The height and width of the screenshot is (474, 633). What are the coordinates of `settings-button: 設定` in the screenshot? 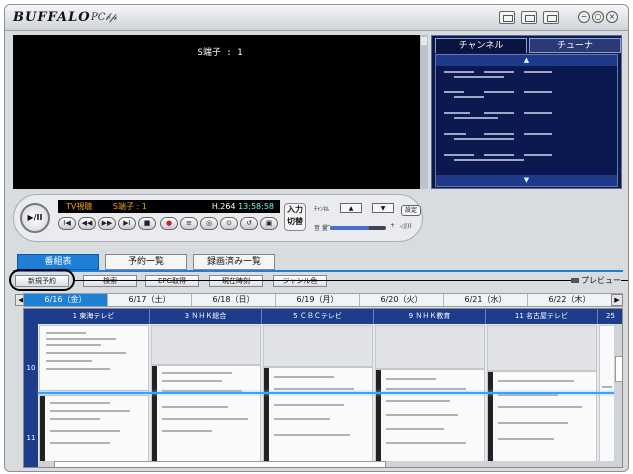 It's located at (411, 210).